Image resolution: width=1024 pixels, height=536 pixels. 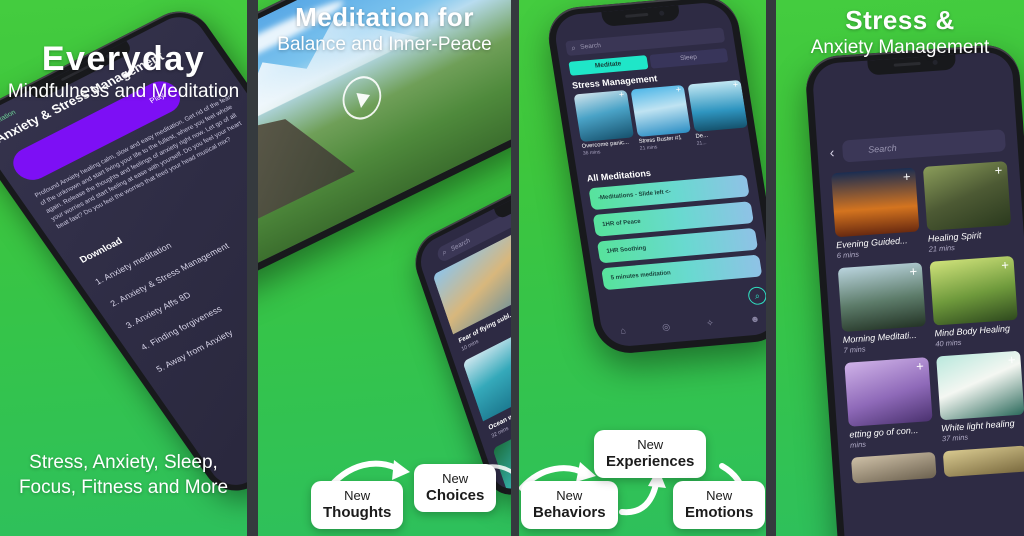 I want to click on card: Stress Buster #1 21 mins, so click(x=662, y=118).